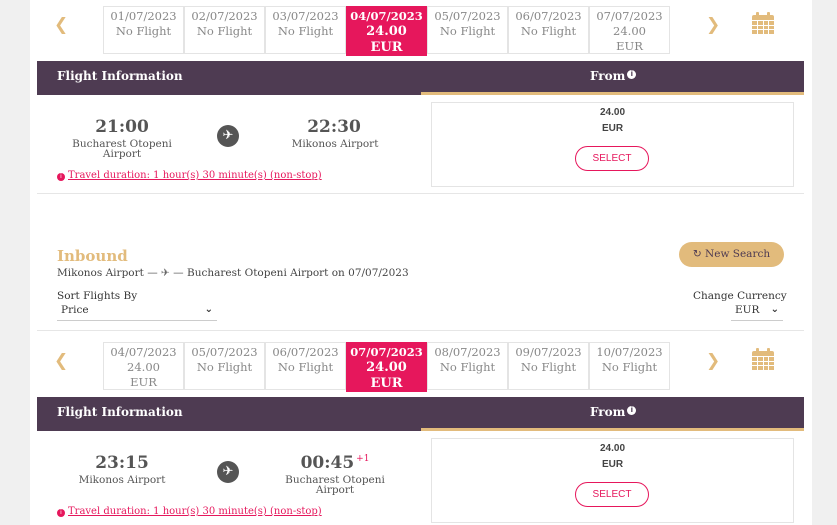  Describe the element at coordinates (757, 312) in the screenshot. I see `currency-select: EUR ⌄` at that location.